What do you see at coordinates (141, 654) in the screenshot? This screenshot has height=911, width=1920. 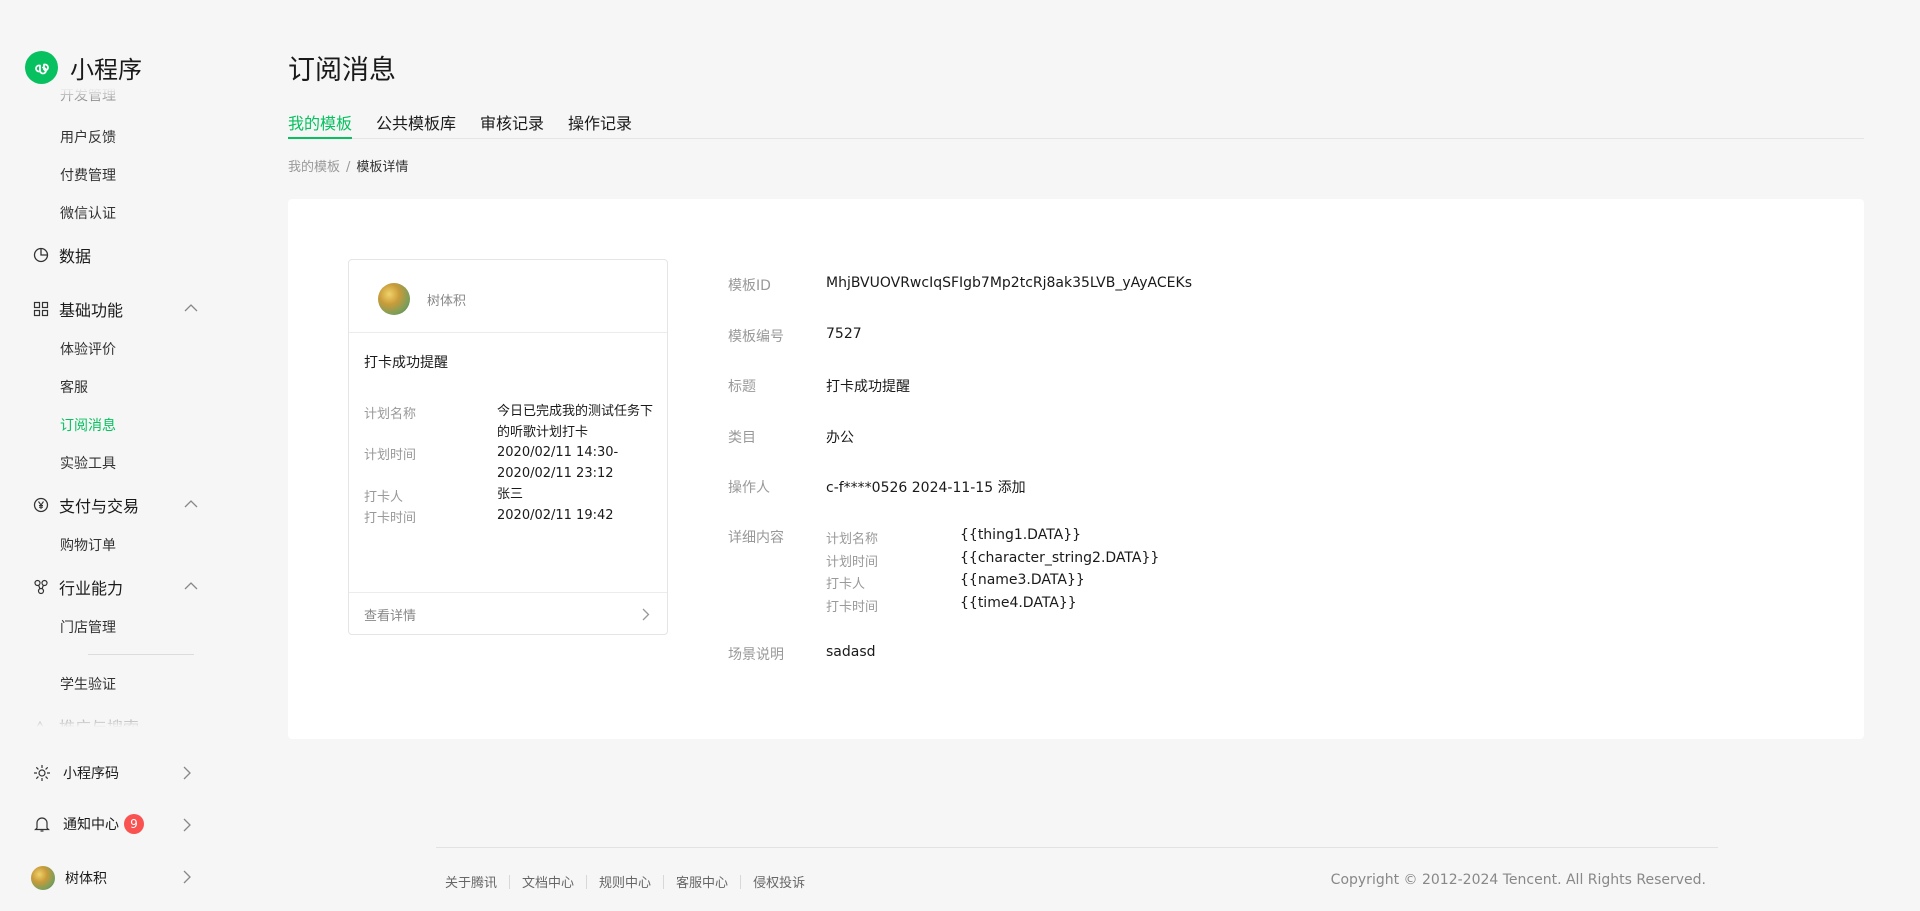 I see `nav-divider` at bounding box center [141, 654].